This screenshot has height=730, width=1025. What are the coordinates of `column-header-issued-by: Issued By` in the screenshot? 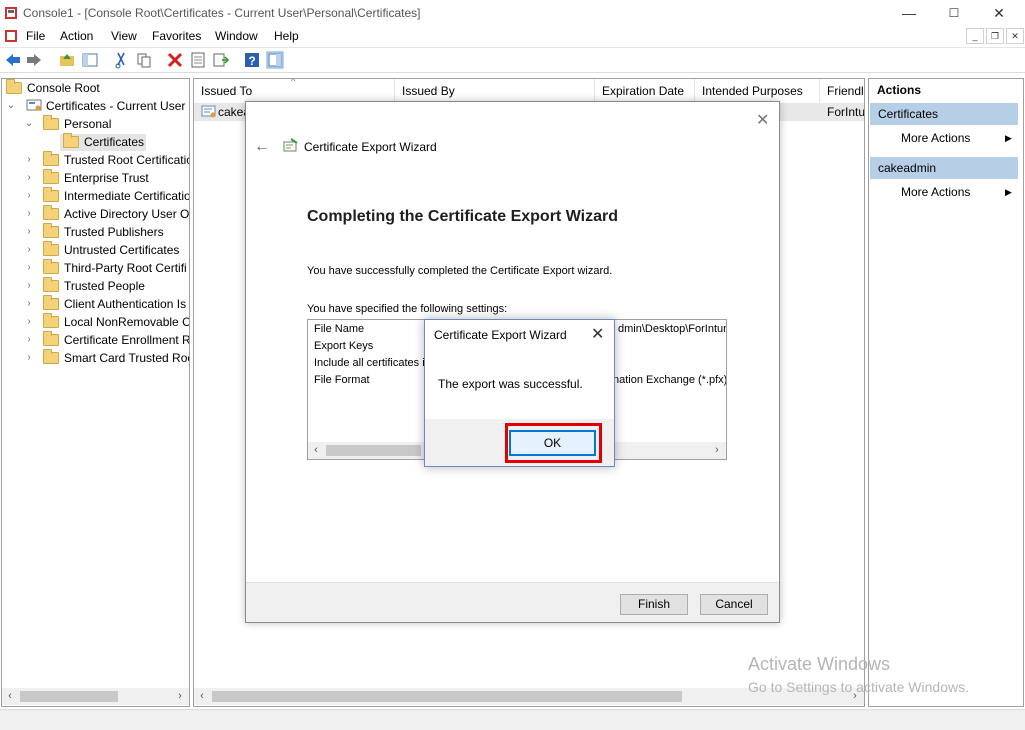 It's located at (495, 91).